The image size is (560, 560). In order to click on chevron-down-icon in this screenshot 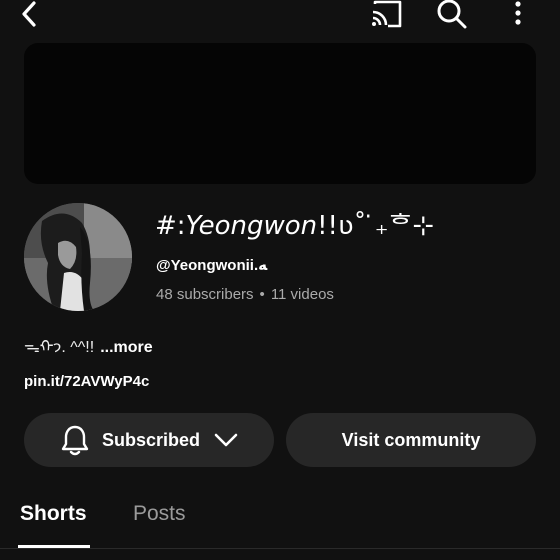, I will do `click(226, 440)`.